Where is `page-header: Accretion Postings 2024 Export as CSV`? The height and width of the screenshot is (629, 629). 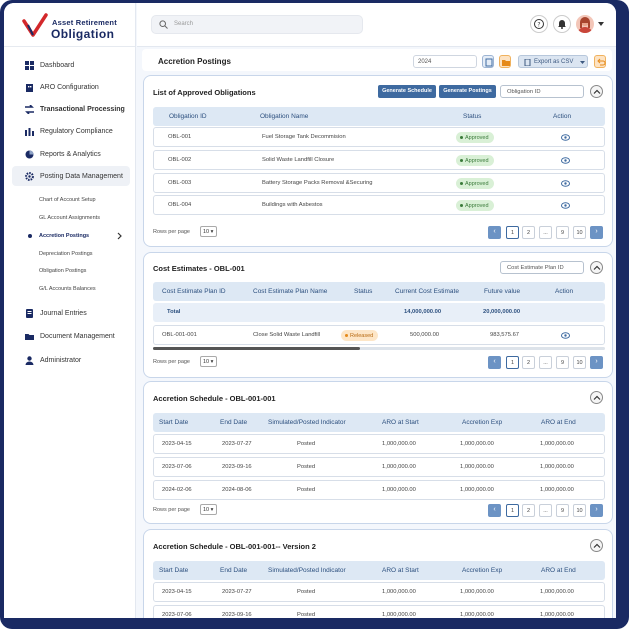 page-header: Accretion Postings 2024 Export as CSV is located at coordinates (377, 60).